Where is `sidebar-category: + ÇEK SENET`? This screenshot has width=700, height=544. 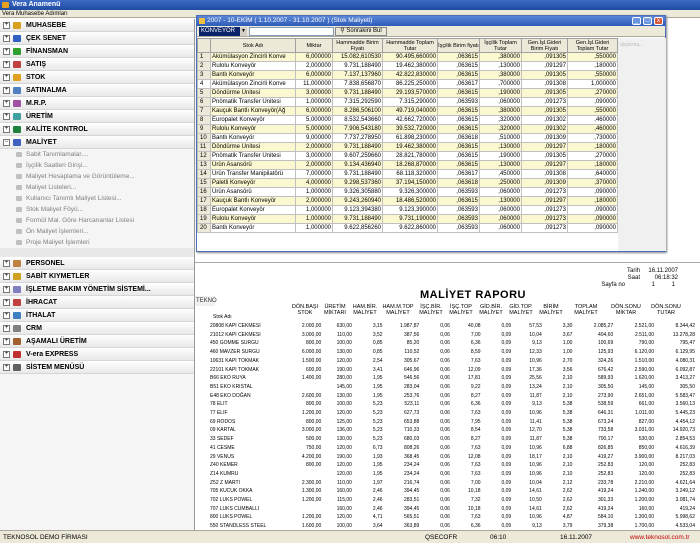 sidebar-category: + ÇEK SENET is located at coordinates (97, 38).